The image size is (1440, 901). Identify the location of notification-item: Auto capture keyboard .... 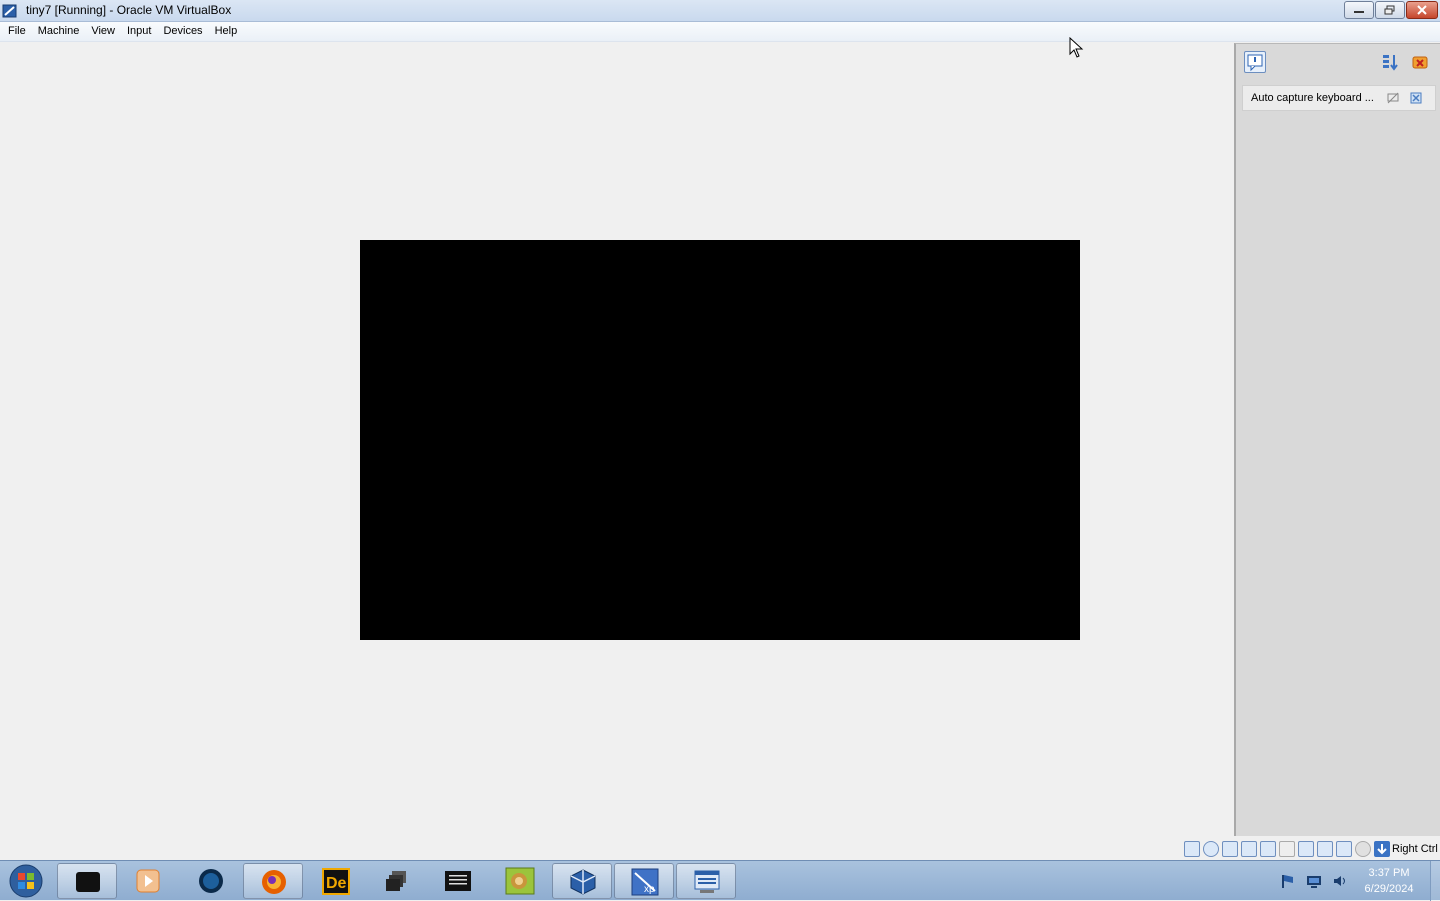
(1339, 98).